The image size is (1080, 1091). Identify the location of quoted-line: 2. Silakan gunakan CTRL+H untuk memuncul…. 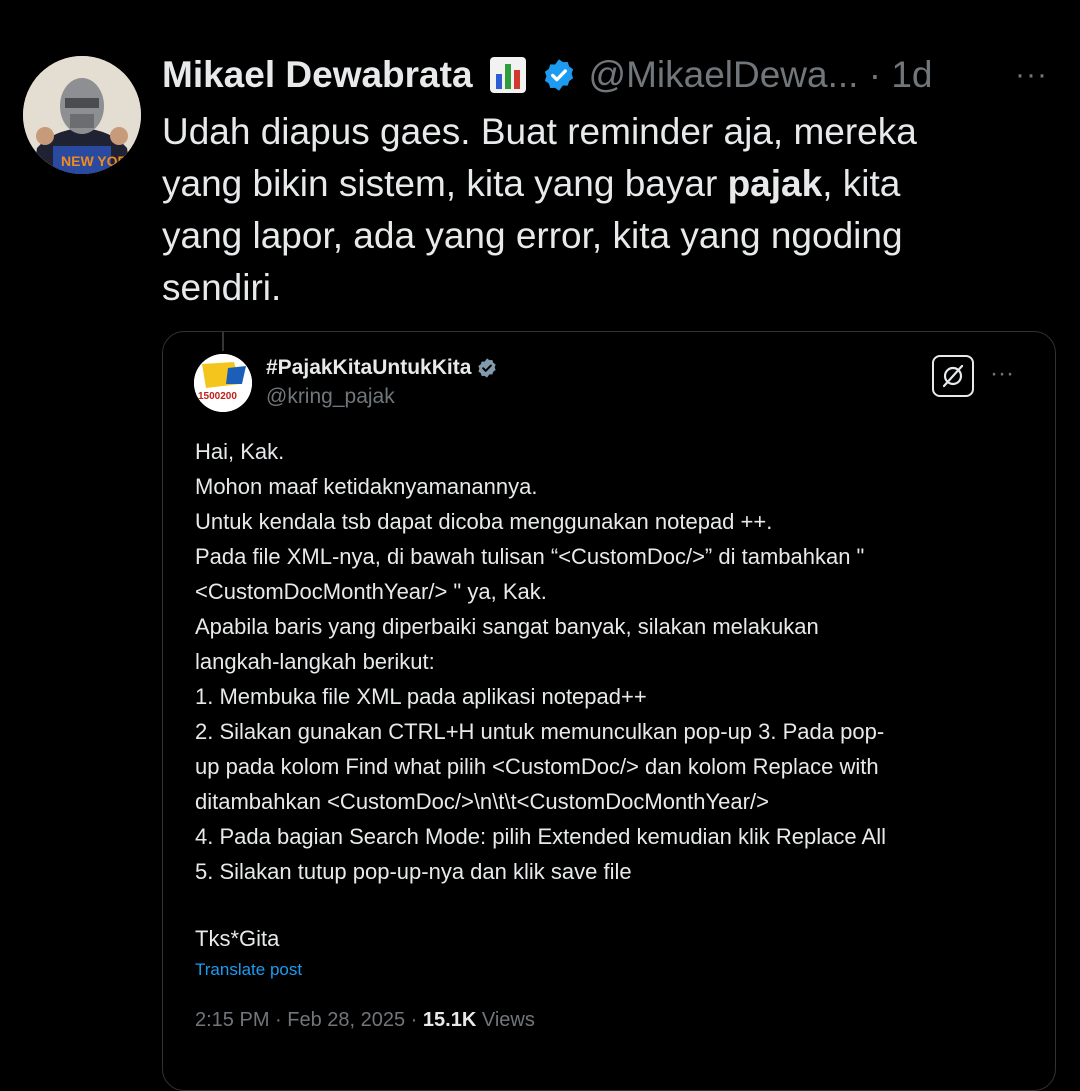
(540, 731).